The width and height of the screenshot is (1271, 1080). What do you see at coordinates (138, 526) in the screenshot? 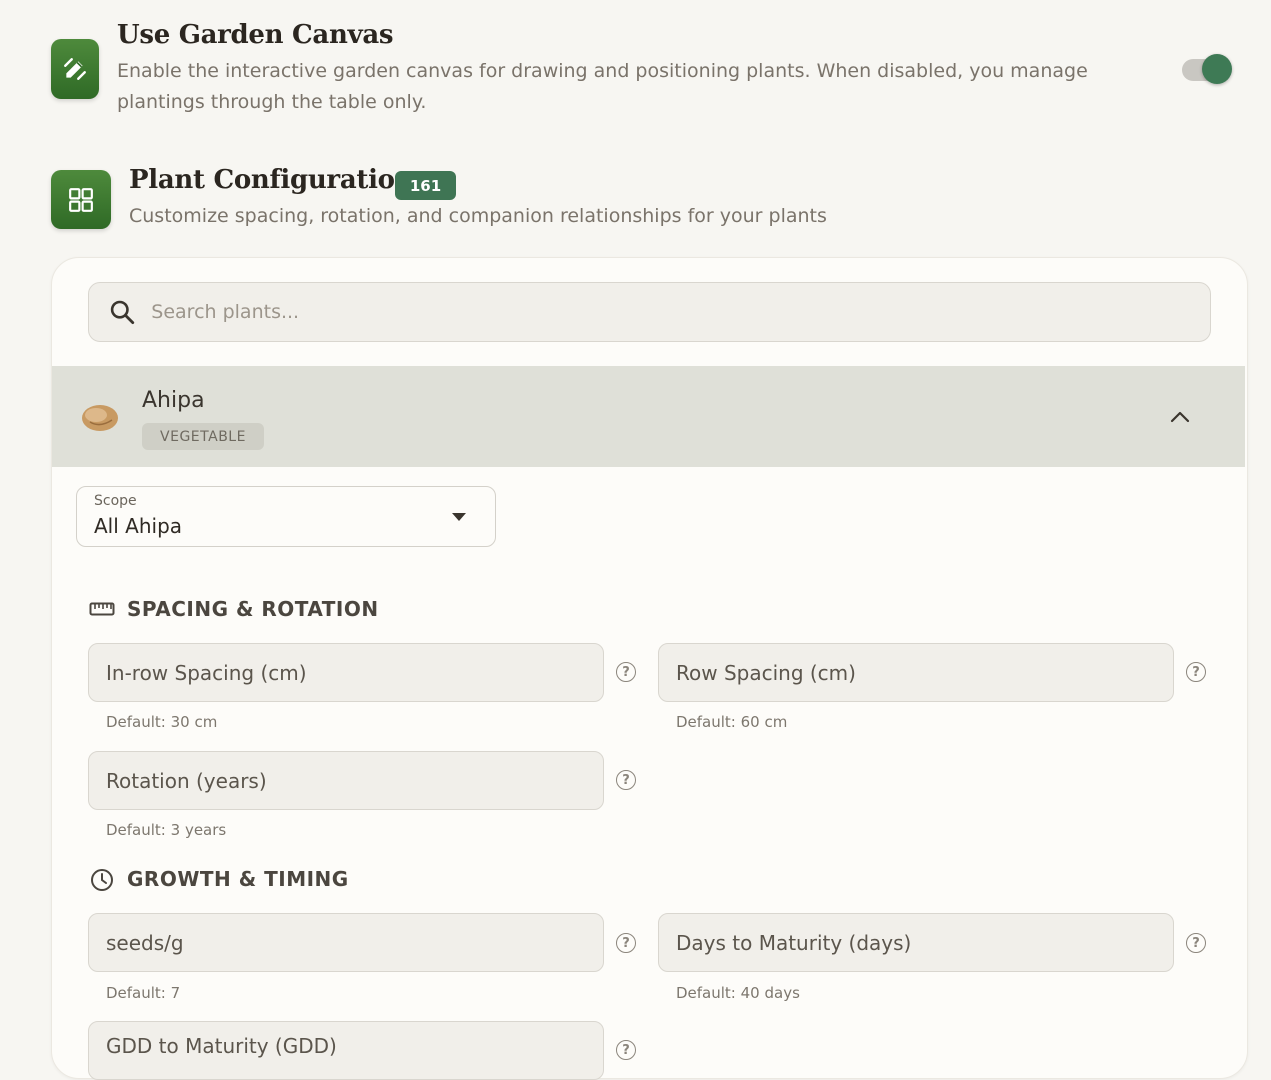
I see `scope-value: All Ahipa` at bounding box center [138, 526].